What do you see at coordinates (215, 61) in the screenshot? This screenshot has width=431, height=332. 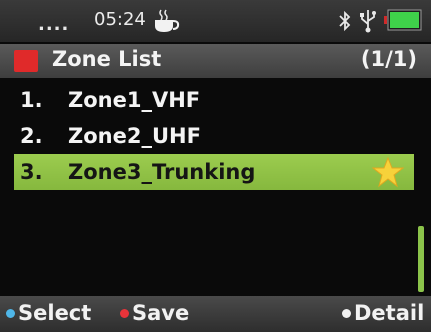 I see `title-bar: Zone List (1/1)` at bounding box center [215, 61].